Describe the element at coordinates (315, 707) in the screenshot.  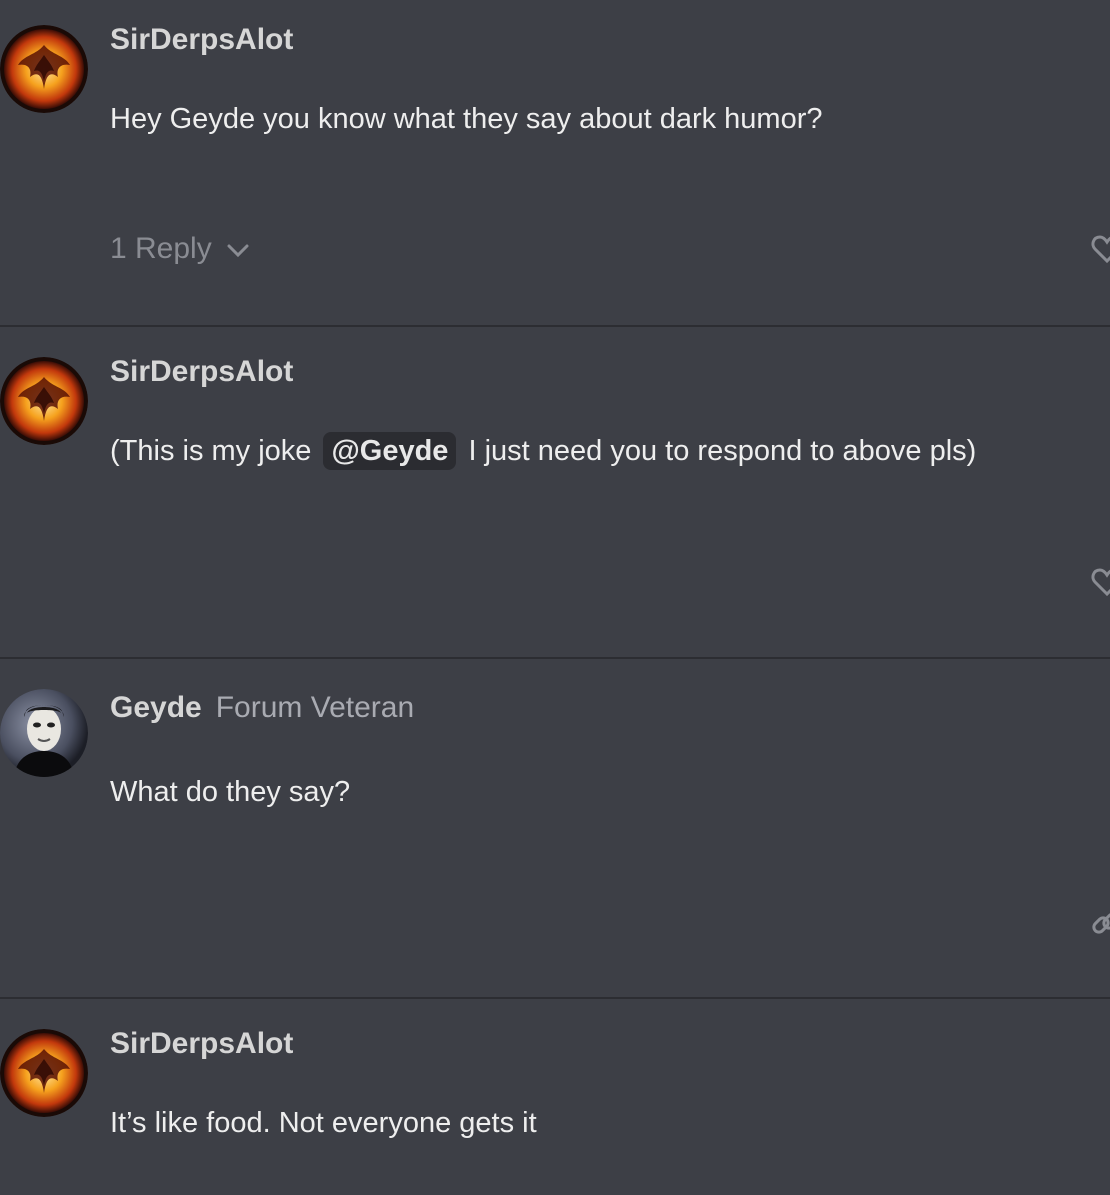
I see `user-rank-badge: Forum Veteran` at that location.